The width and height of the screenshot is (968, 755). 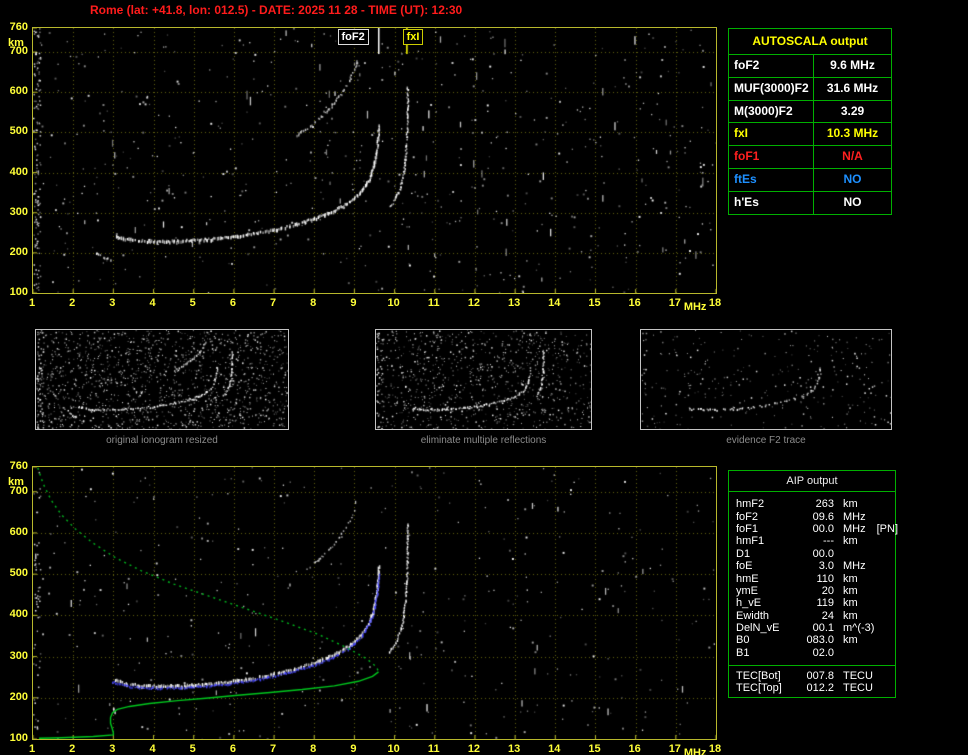 I want to click on aip-row-label: Ewidth, so click(x=753, y=615).